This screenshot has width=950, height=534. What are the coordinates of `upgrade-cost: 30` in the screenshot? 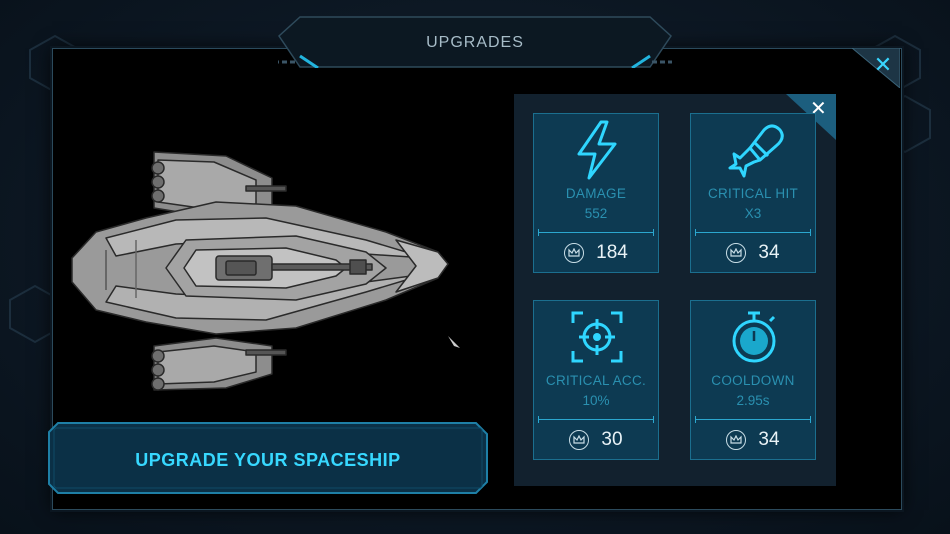 It's located at (596, 440).